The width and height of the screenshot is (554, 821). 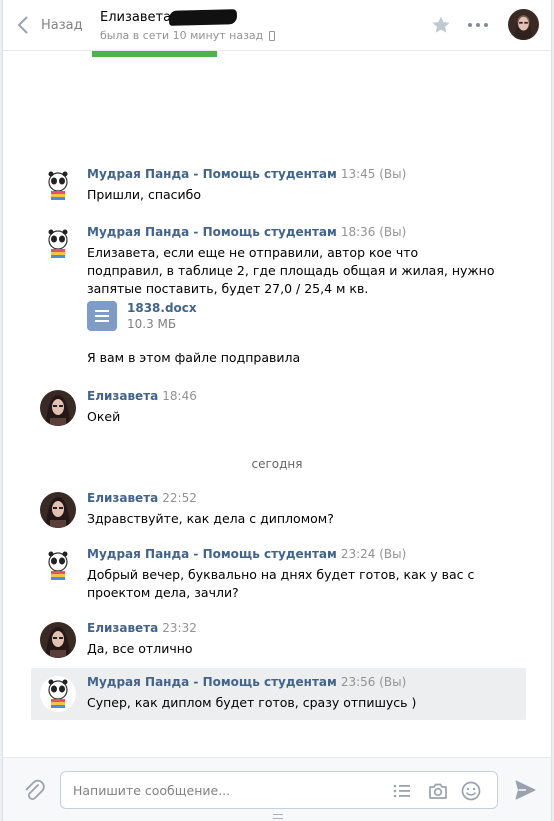 What do you see at coordinates (277, 464) in the screenshot?
I see `date-separator: сегодня` at bounding box center [277, 464].